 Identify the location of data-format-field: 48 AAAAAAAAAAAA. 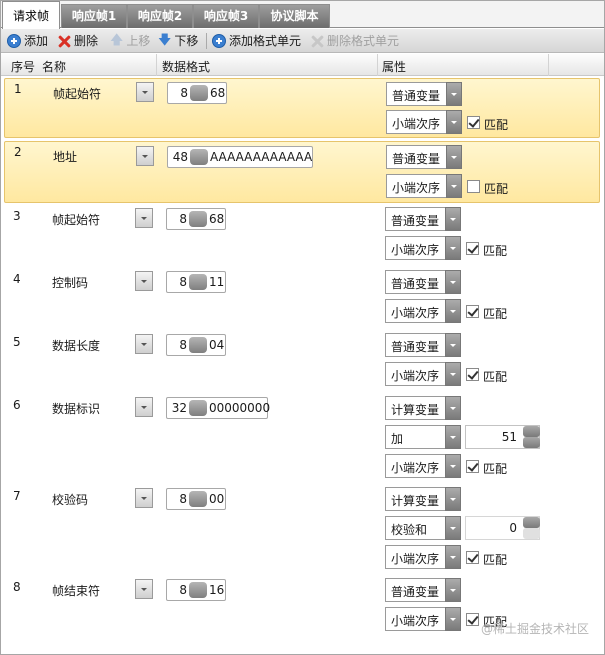
(240, 157).